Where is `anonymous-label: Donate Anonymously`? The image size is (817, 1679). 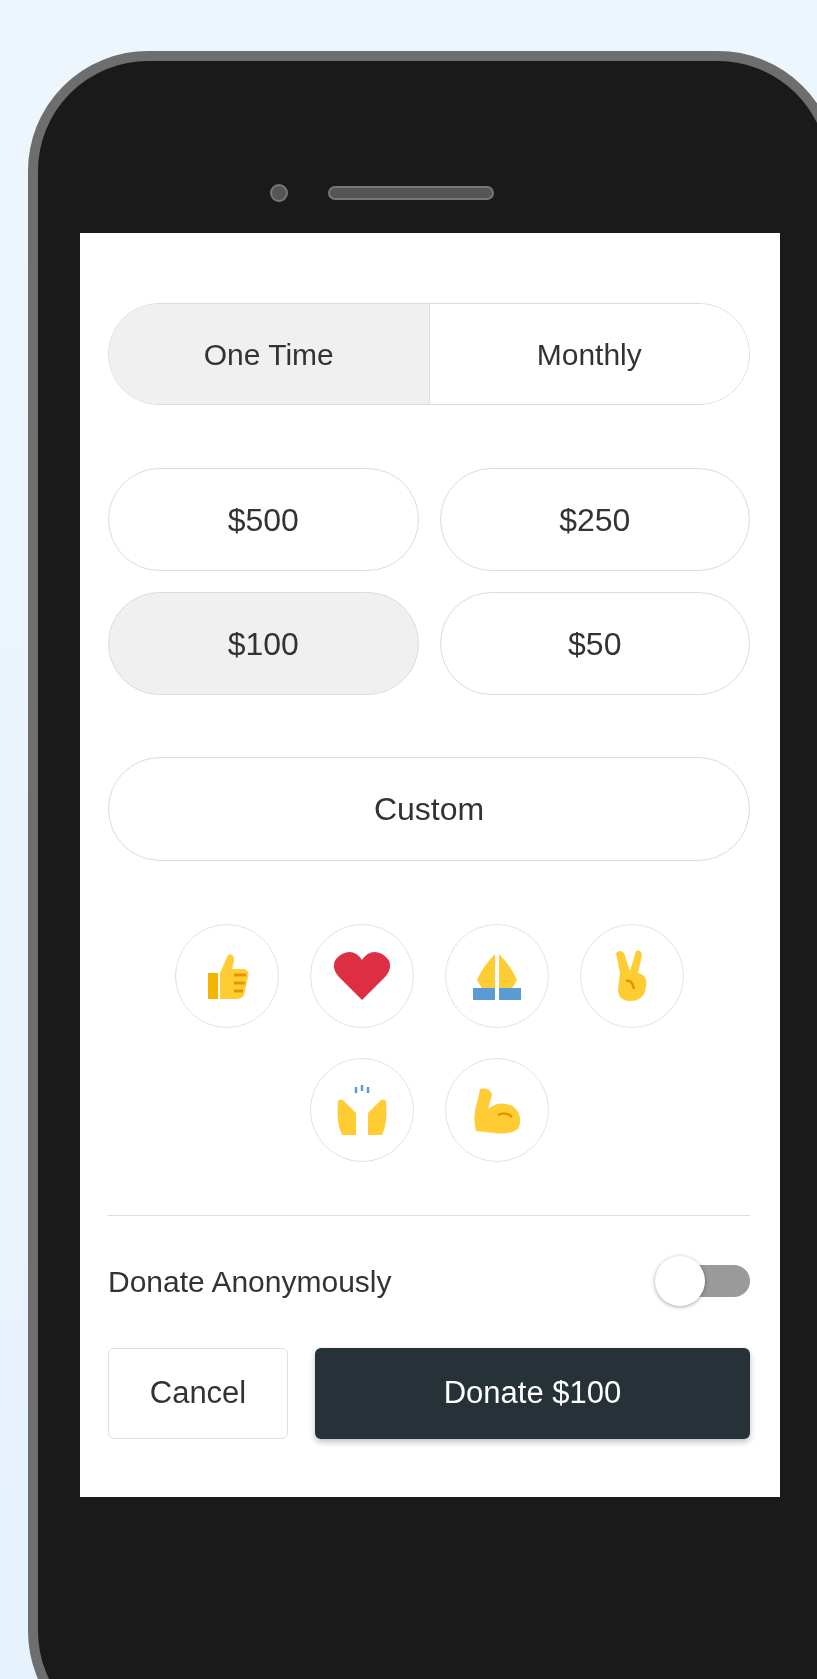 anonymous-label: Donate Anonymously is located at coordinates (250, 1281).